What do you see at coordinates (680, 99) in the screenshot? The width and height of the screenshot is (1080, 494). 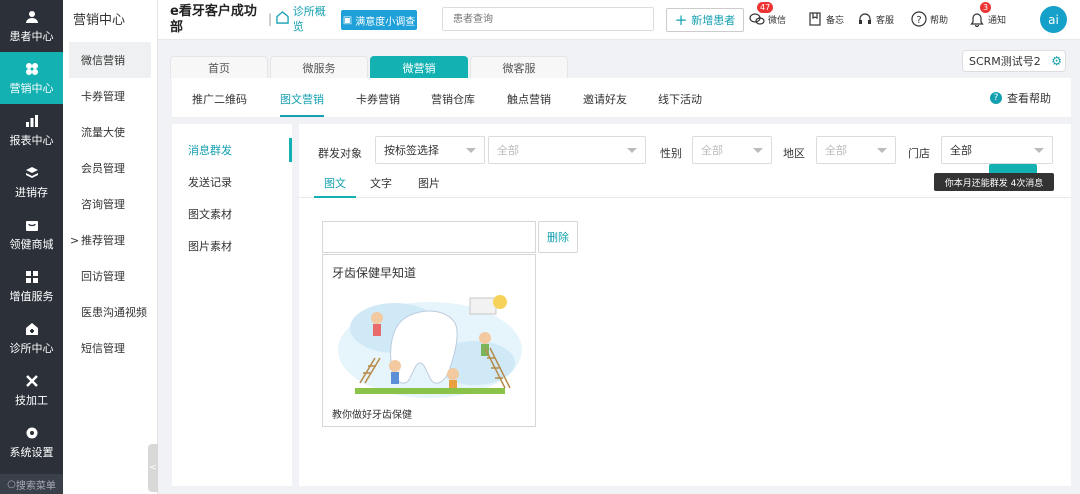 I see `subtab-offline-events: 线下活动` at bounding box center [680, 99].